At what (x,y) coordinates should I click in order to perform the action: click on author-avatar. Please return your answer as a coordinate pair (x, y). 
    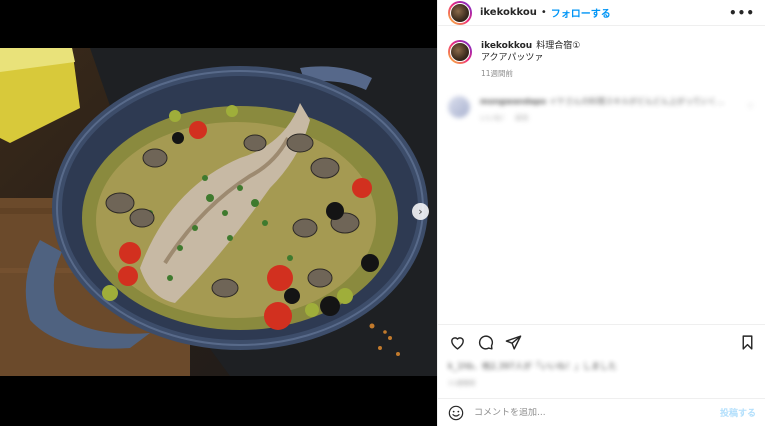
    Looking at the image, I should click on (460, 12).